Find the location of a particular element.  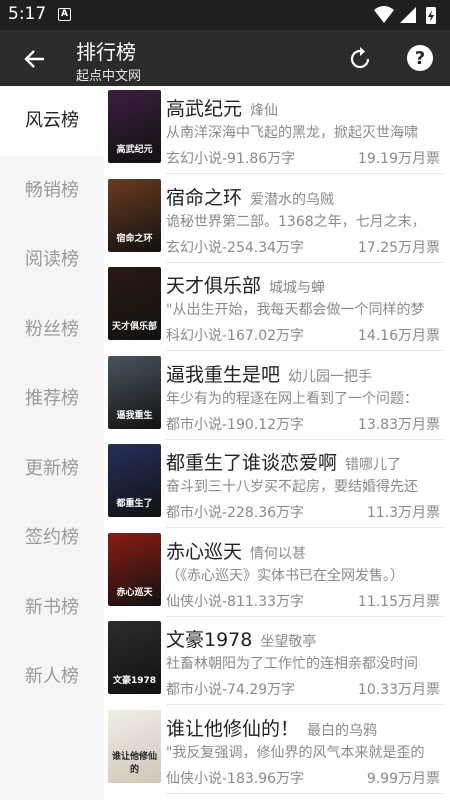

book-description: "我反复强调，修仙界的风气本来就是歪的 is located at coordinates (295, 752).